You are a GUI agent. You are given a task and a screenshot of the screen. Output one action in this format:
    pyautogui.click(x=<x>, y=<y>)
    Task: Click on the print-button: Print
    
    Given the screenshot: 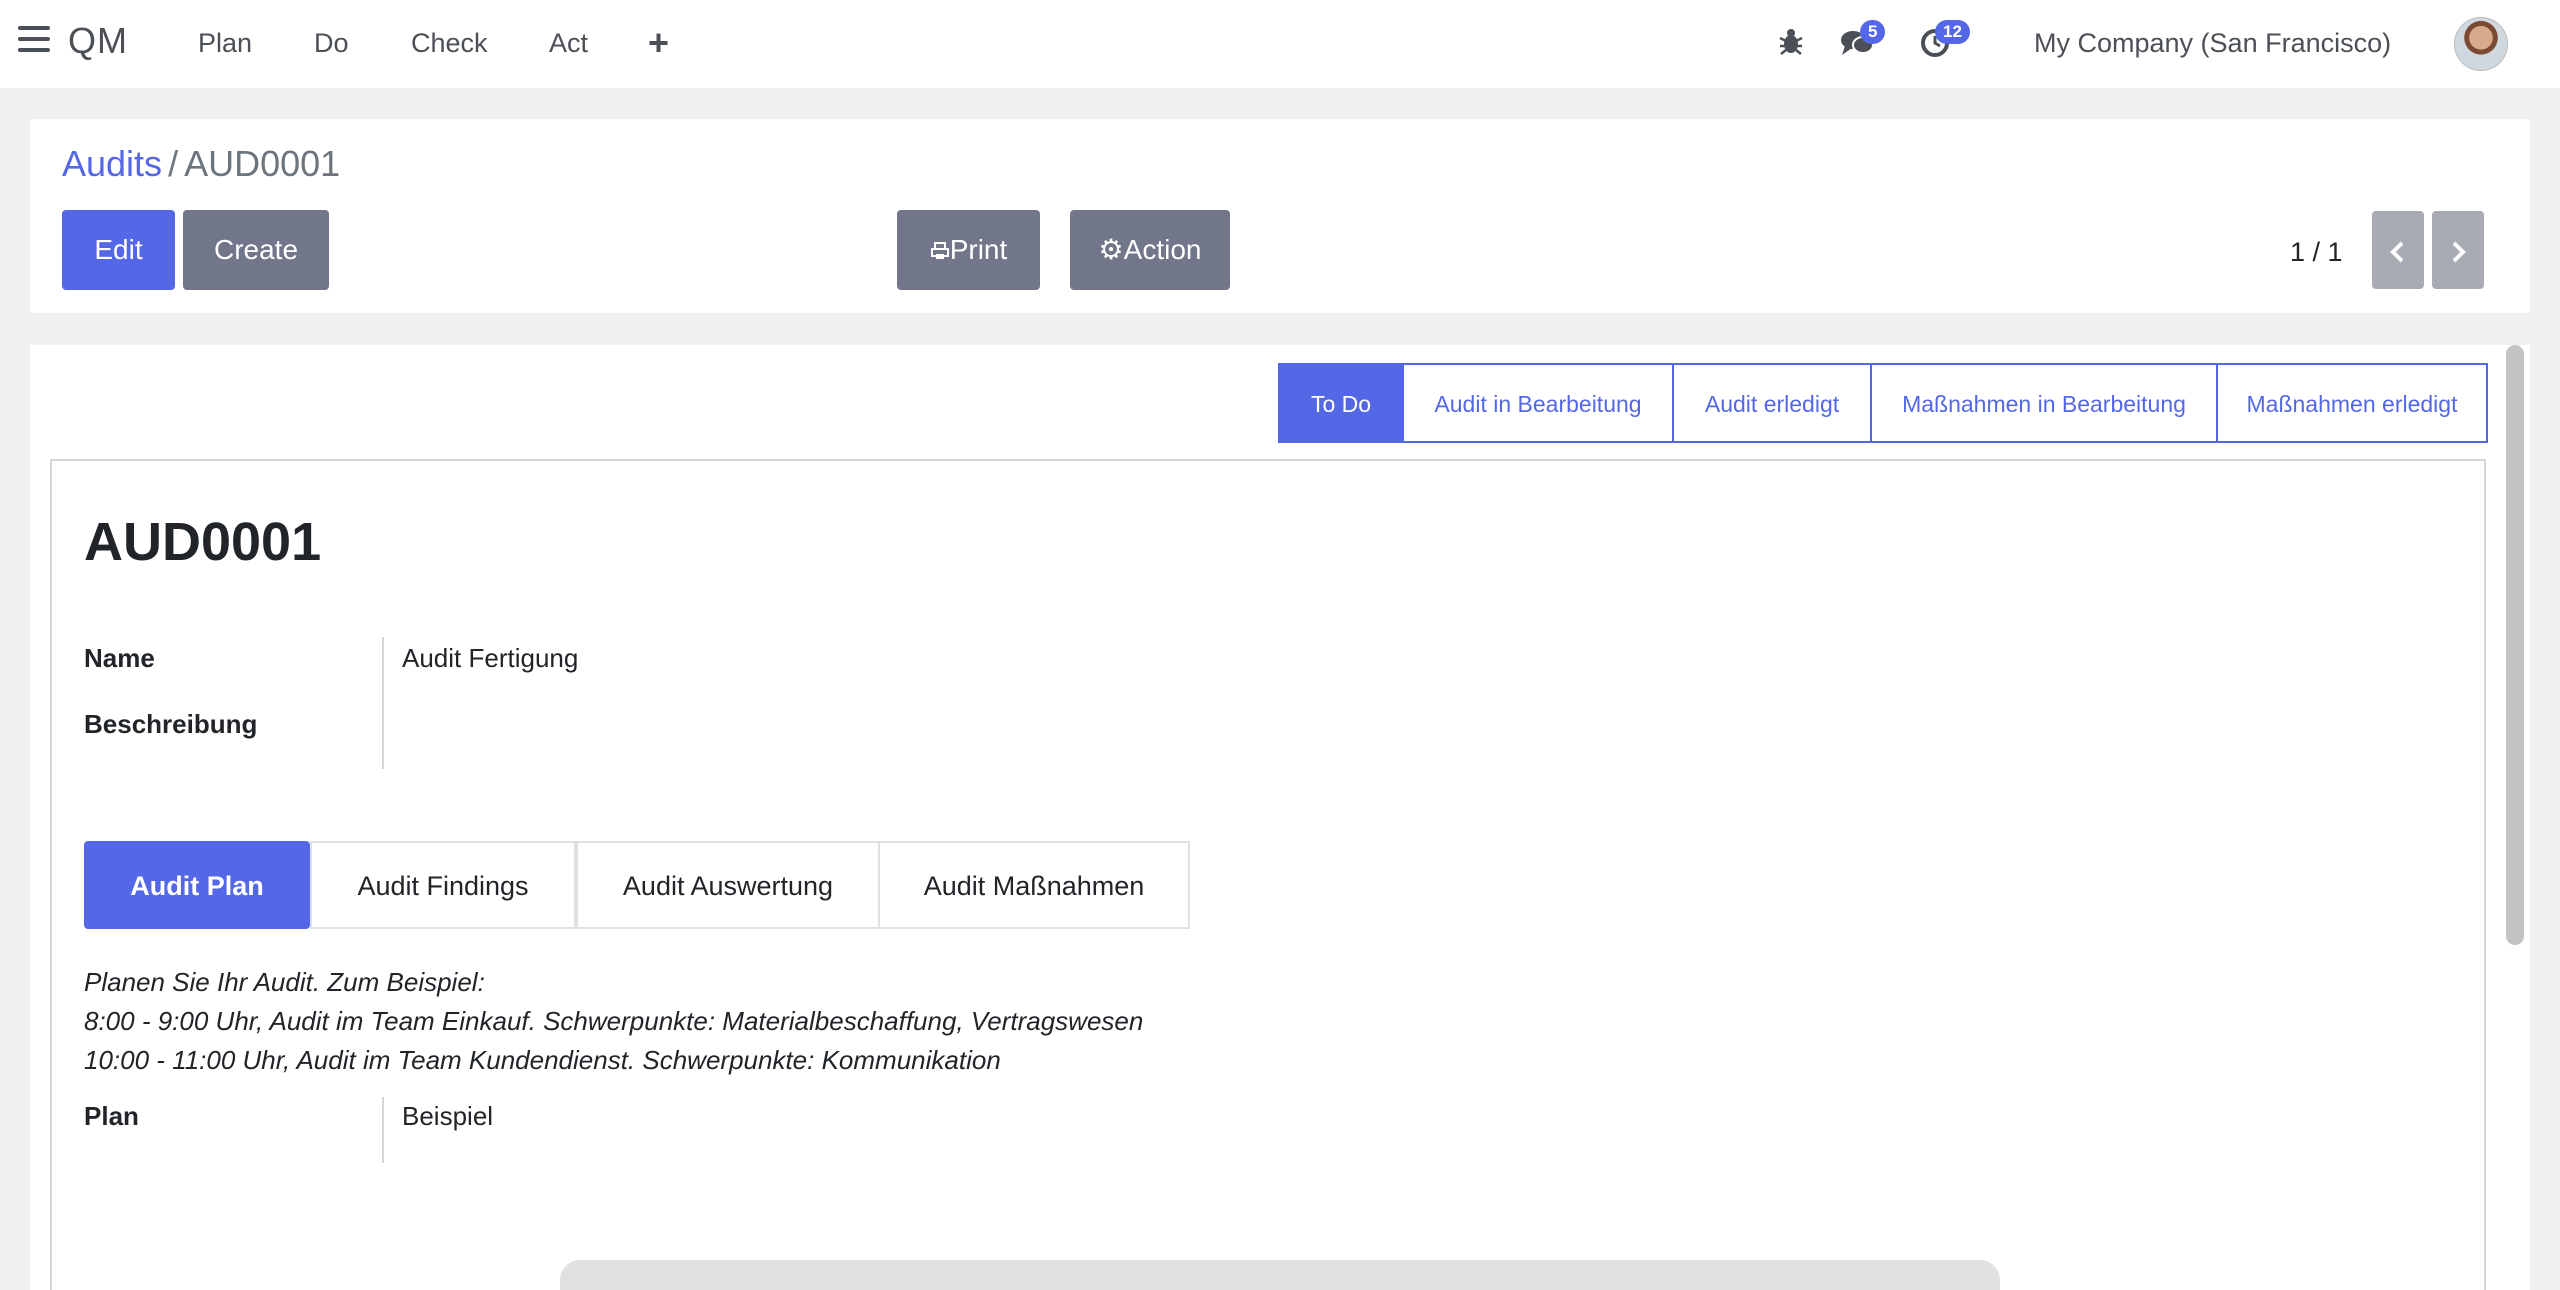 What is the action you would take?
    pyautogui.click(x=968, y=250)
    